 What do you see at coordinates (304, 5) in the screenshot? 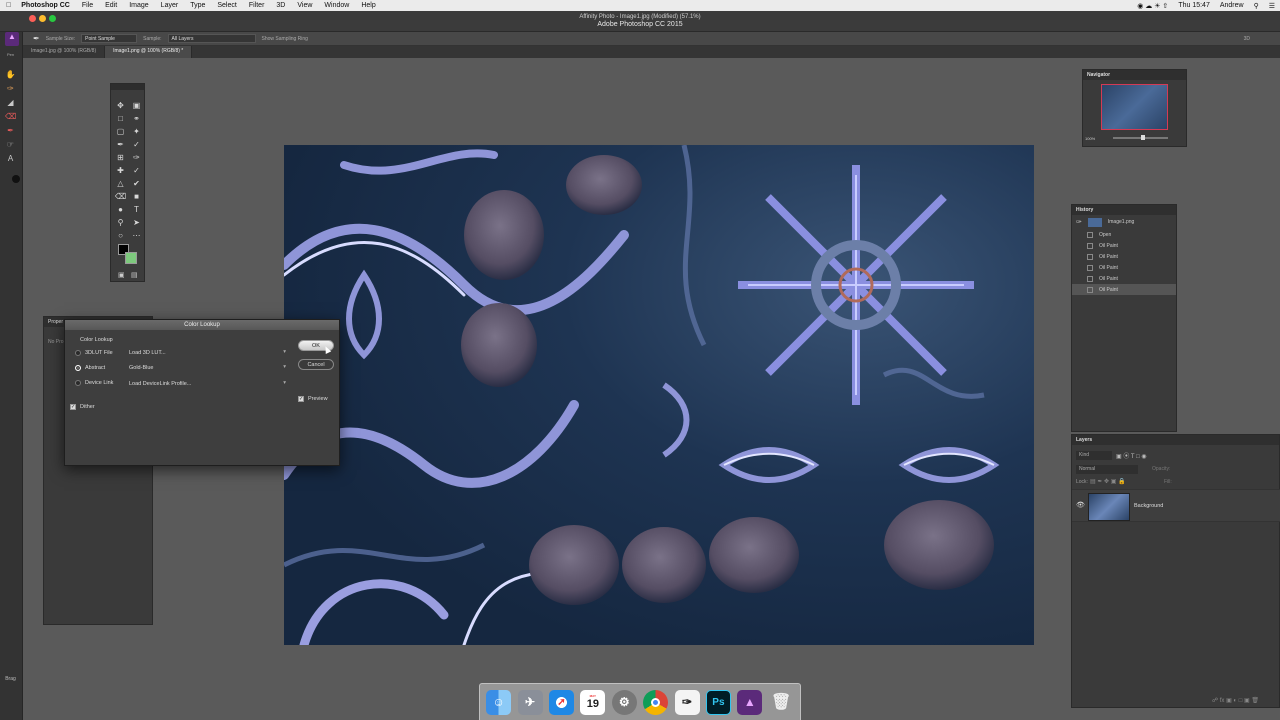
I see `menu-view: View` at bounding box center [304, 5].